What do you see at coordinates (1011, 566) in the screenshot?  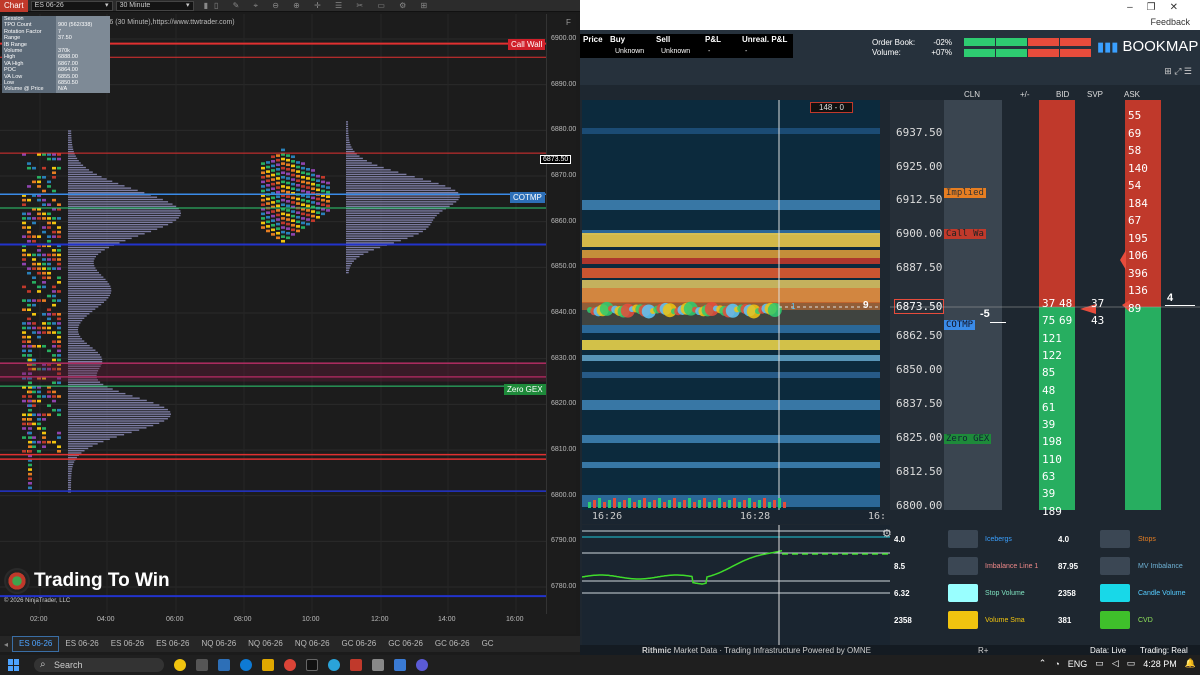 I see `indicator-left-label: Imbalance Line 1` at bounding box center [1011, 566].